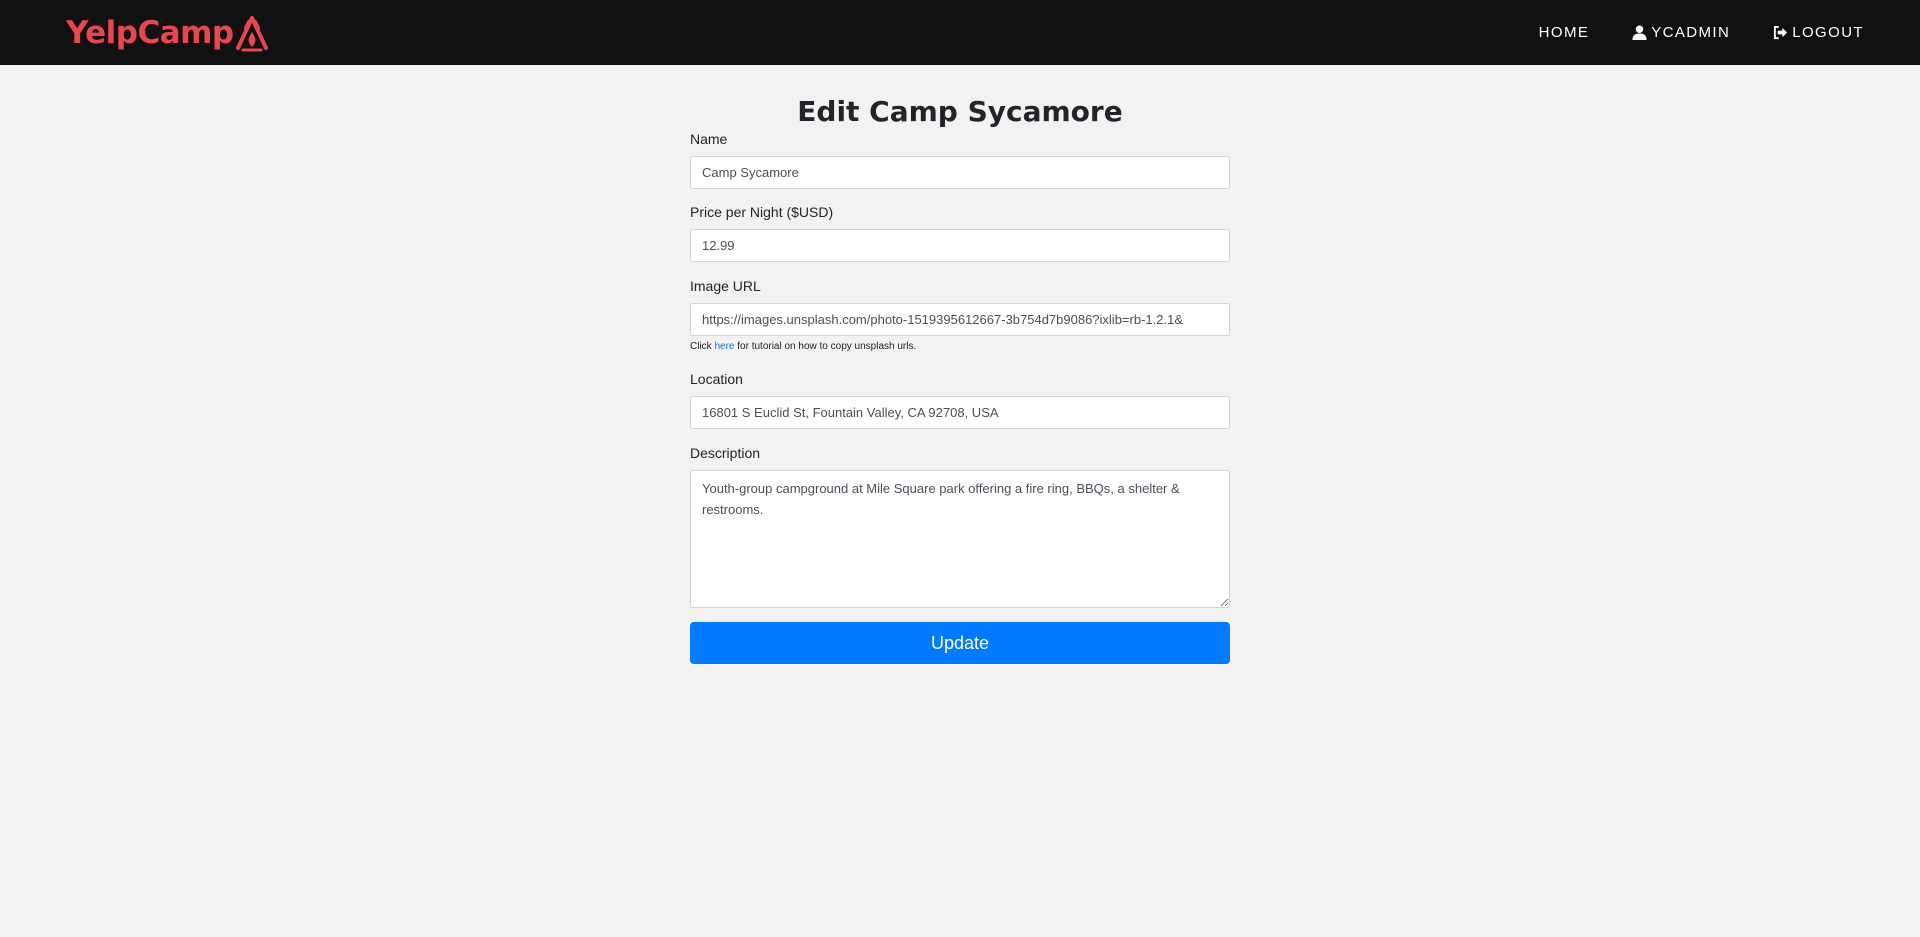 The image size is (1920, 937). Describe the element at coordinates (960, 643) in the screenshot. I see `update-button: Update` at that location.